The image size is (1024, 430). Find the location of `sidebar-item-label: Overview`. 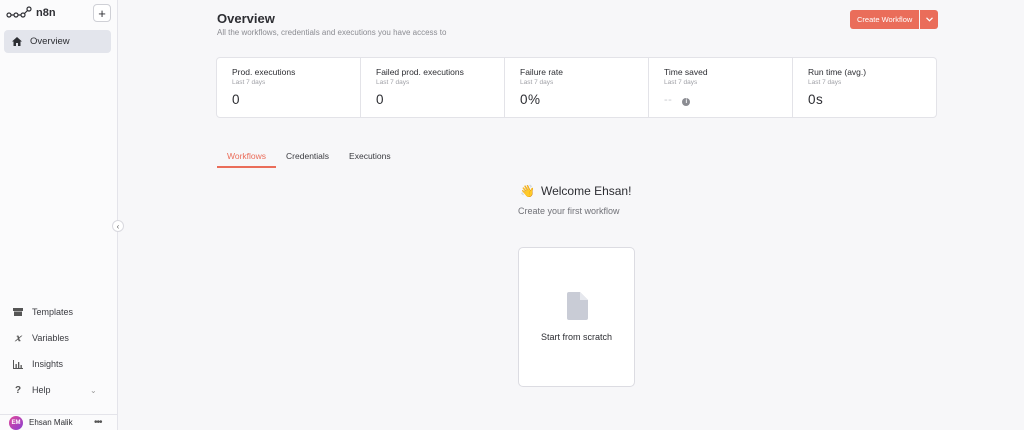

sidebar-item-label: Overview is located at coordinates (50, 41).